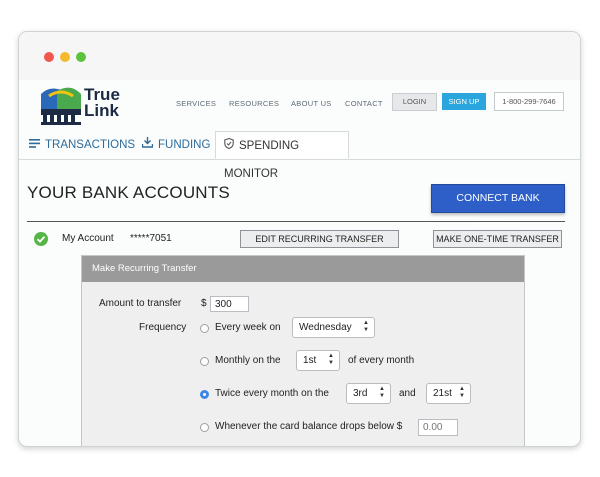 This screenshot has width=600, height=477. Describe the element at coordinates (438, 427) in the screenshot. I see `balance-threshold-input` at that location.